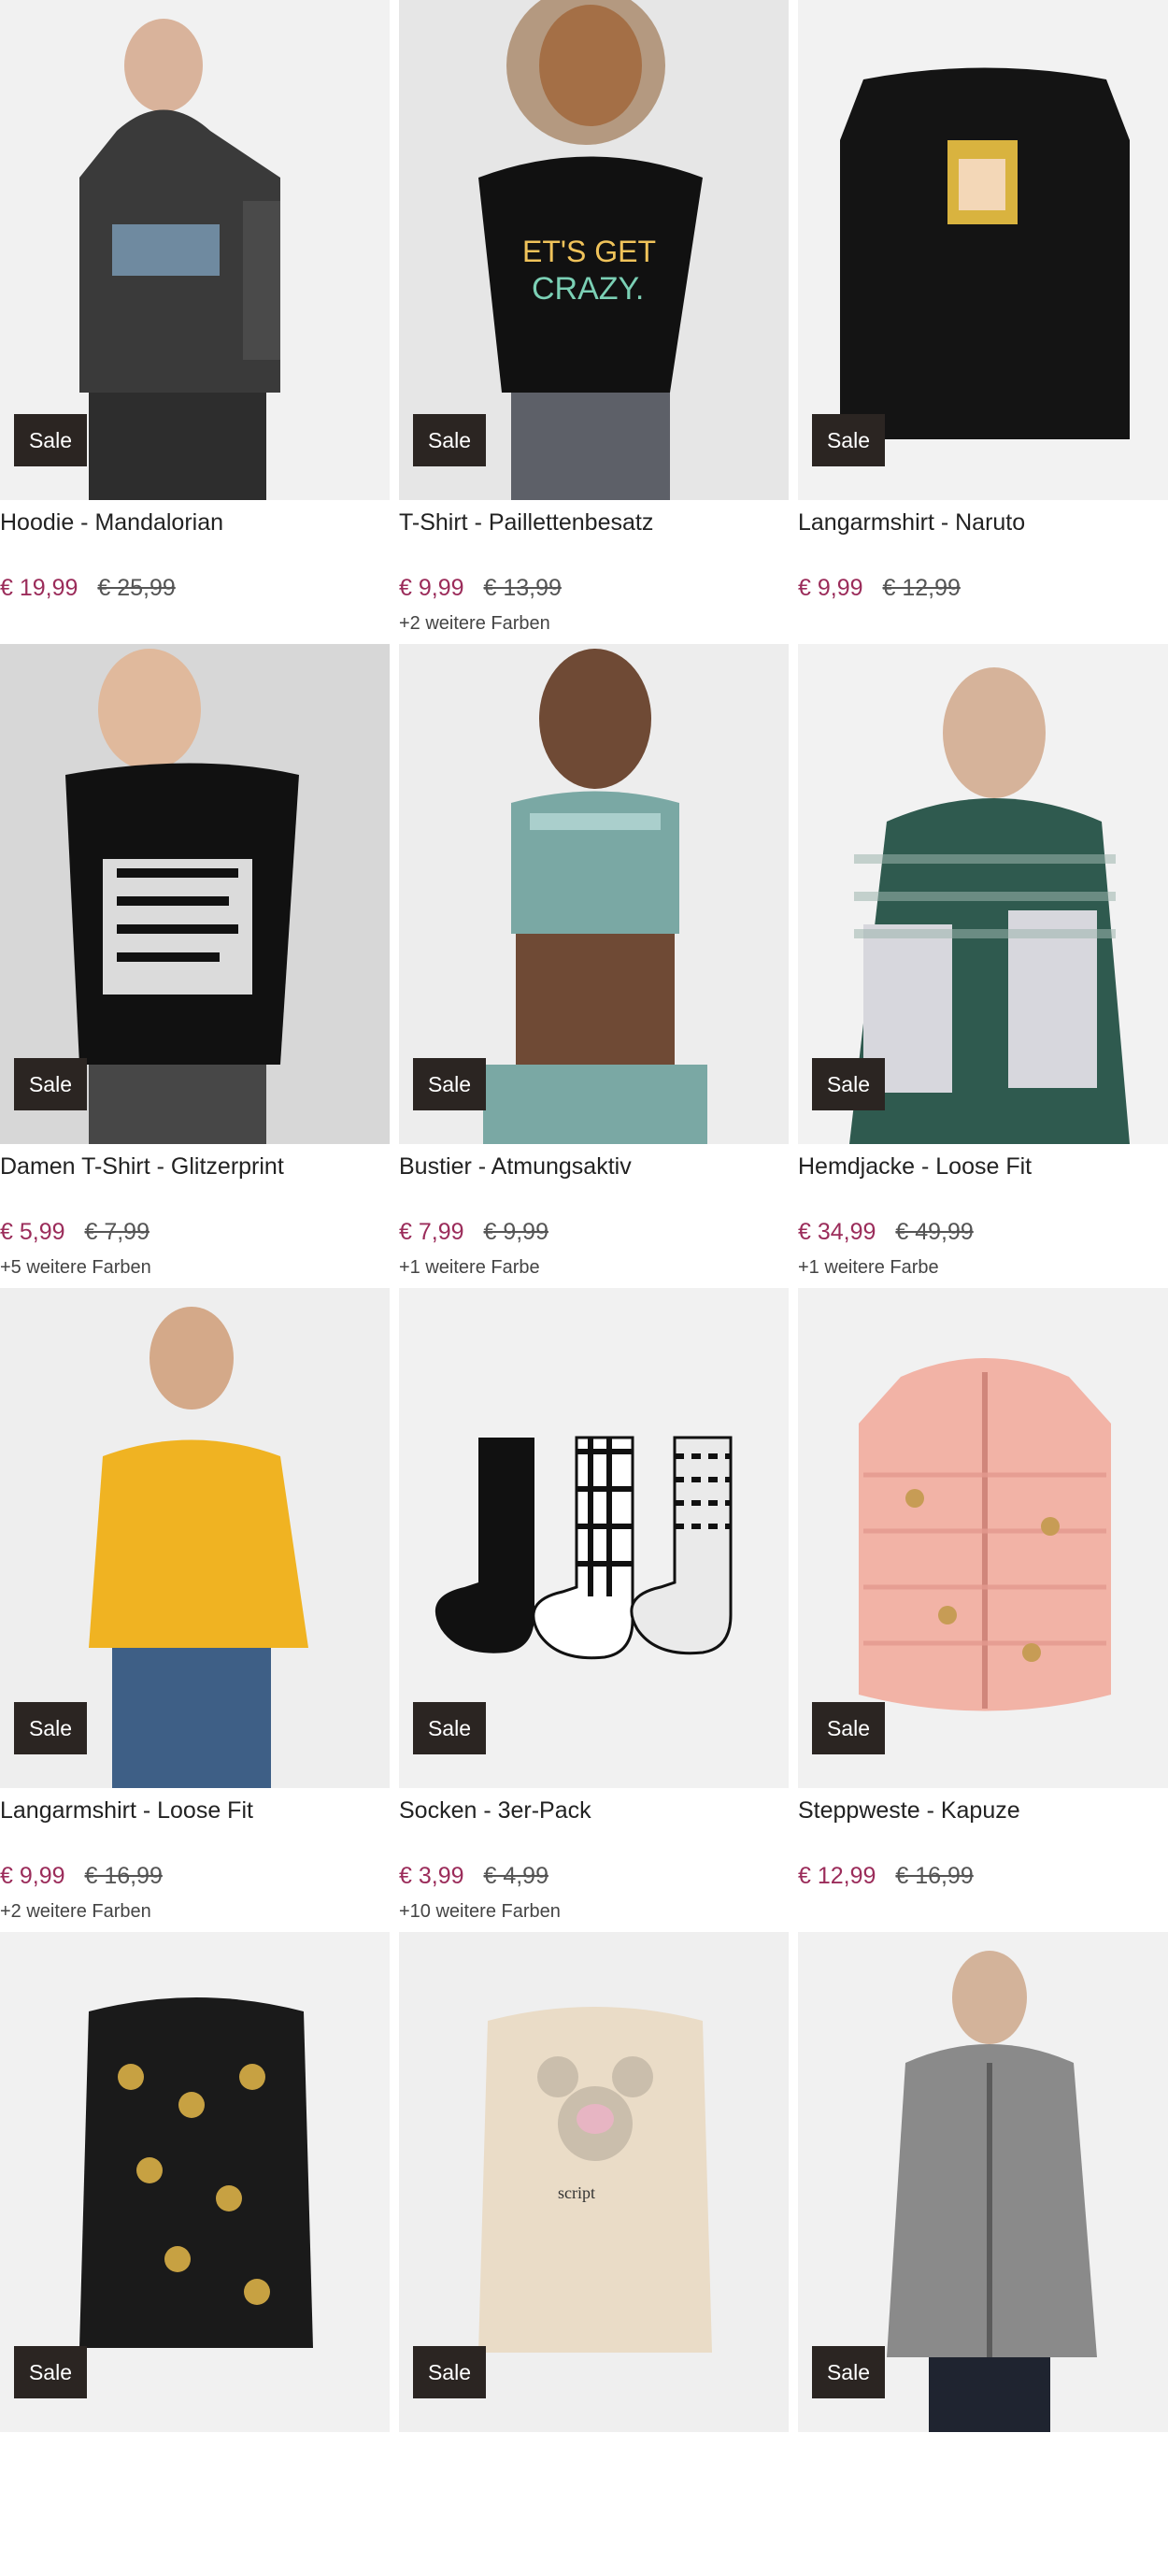  Describe the element at coordinates (909, 1811) in the screenshot. I see `product-title: Steppweste - Kapuze` at that location.